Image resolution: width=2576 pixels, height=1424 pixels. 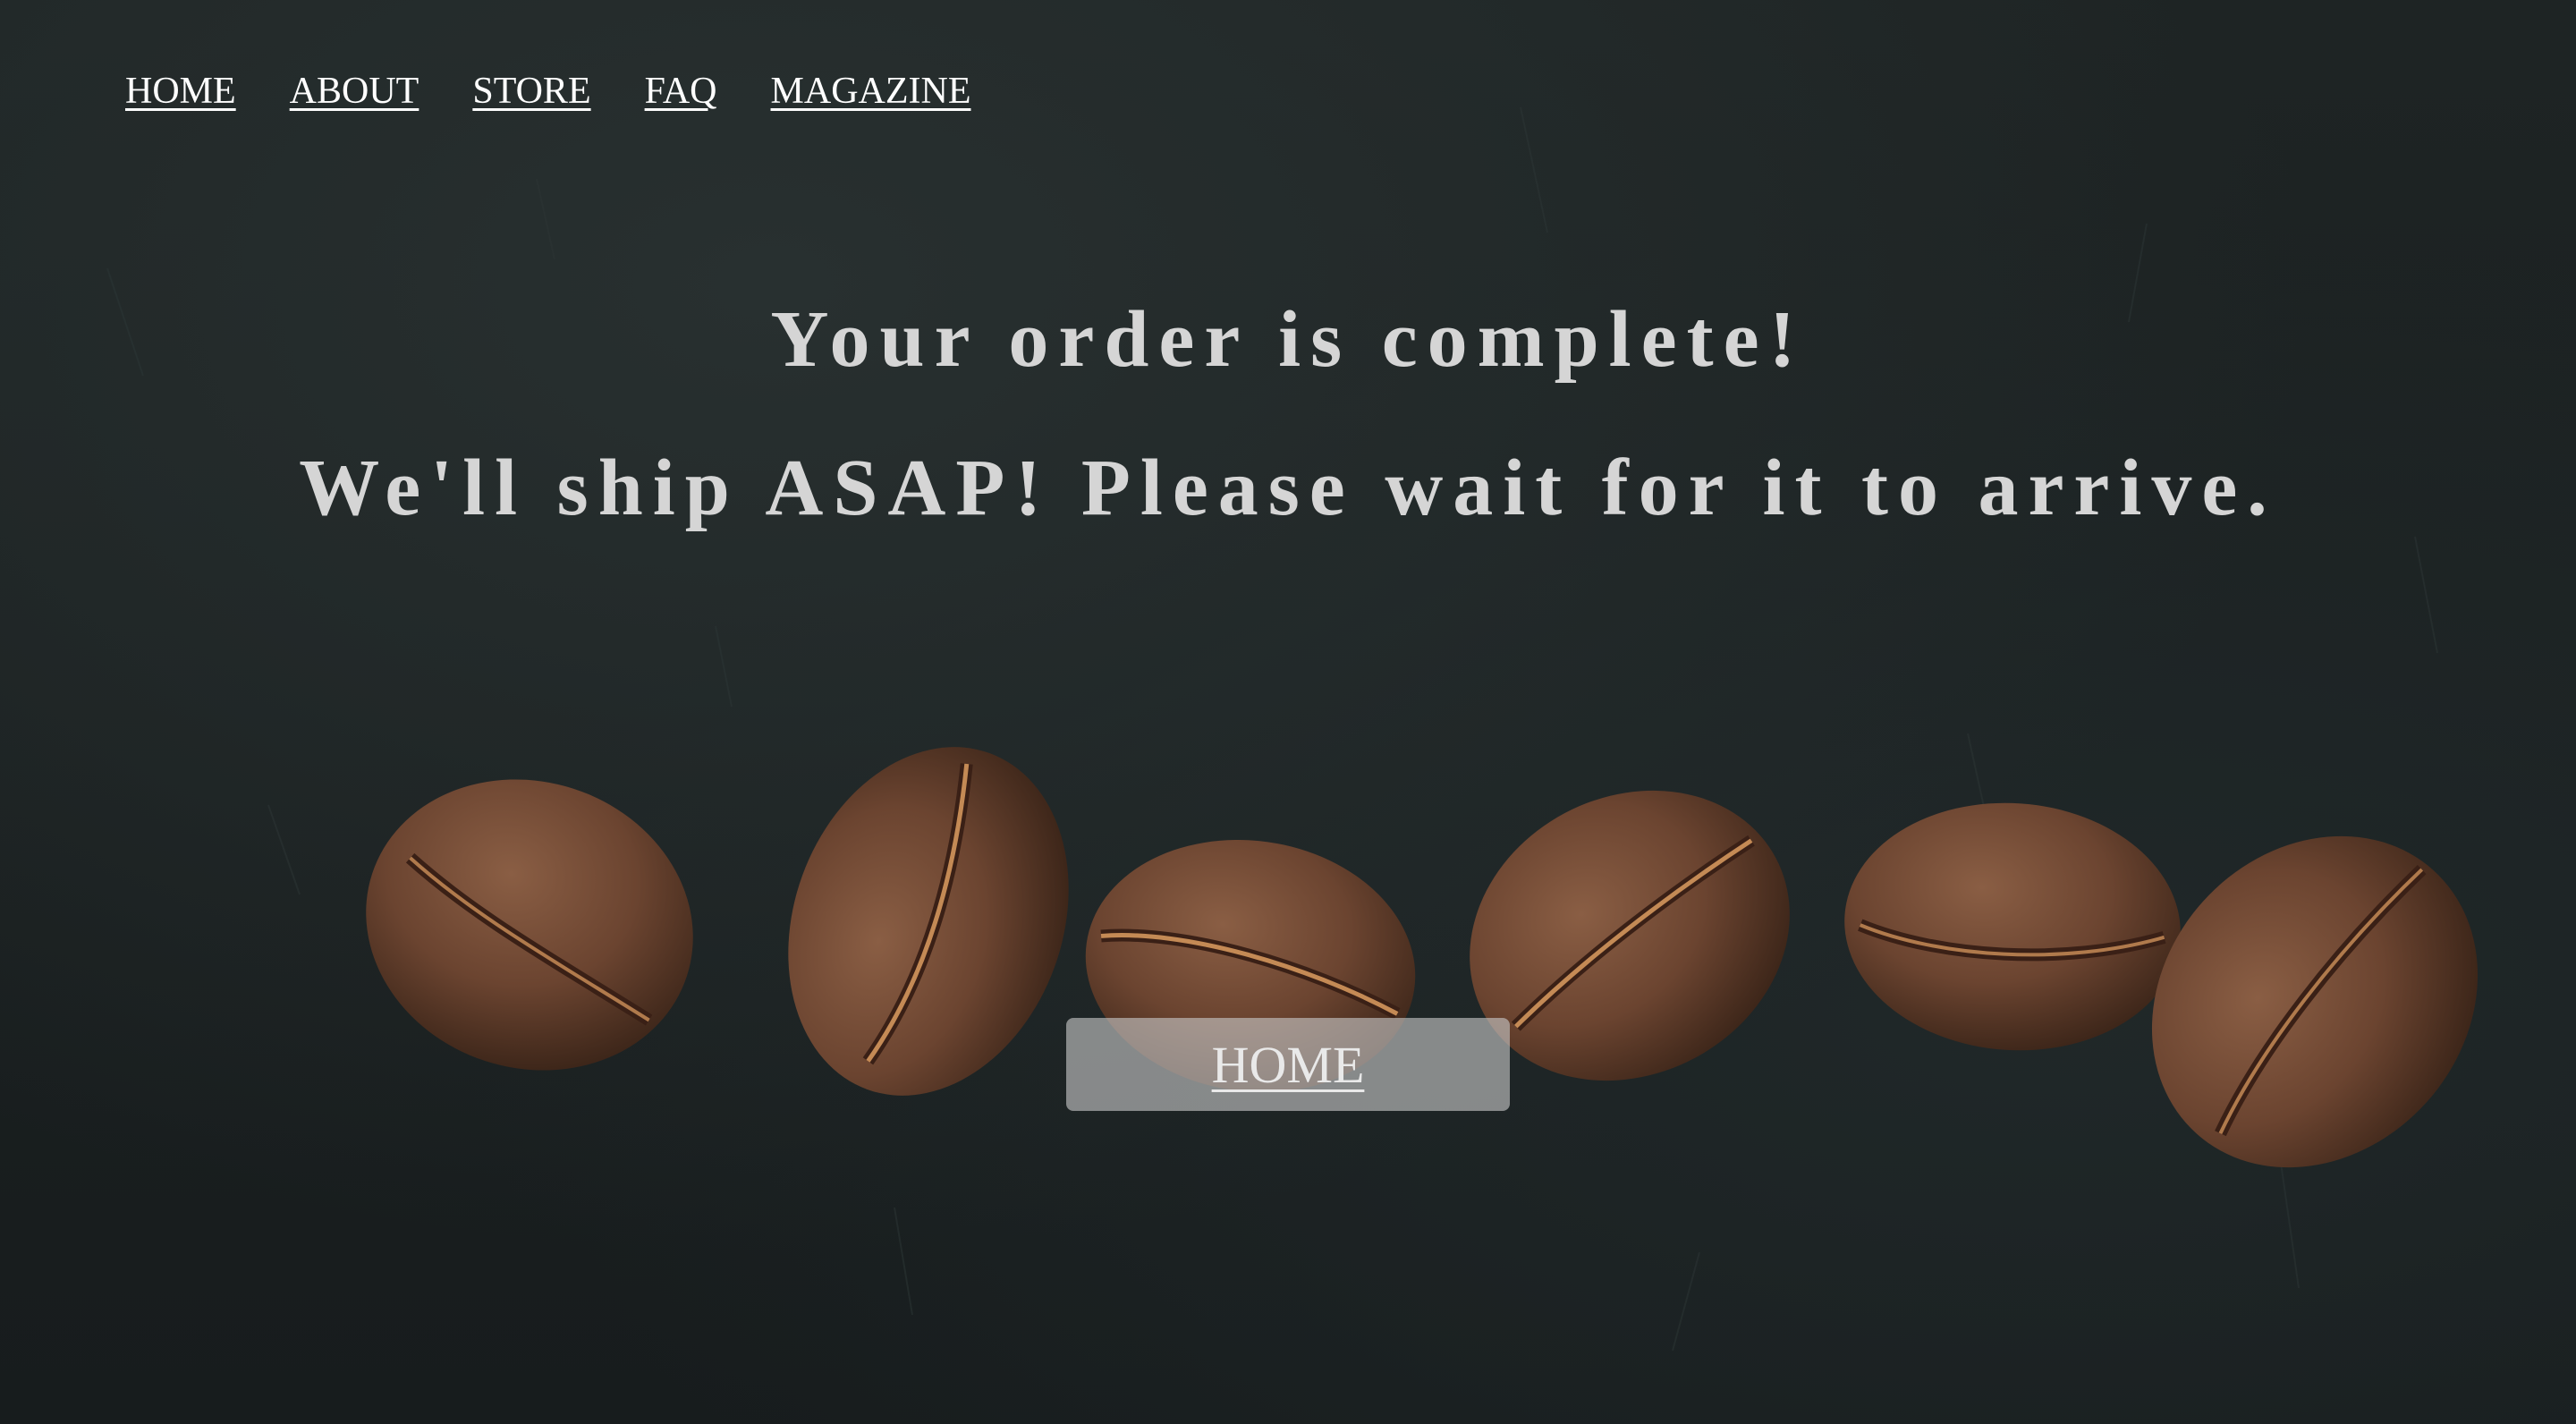 What do you see at coordinates (681, 91) in the screenshot?
I see `nav-faq-link: FAQ` at bounding box center [681, 91].